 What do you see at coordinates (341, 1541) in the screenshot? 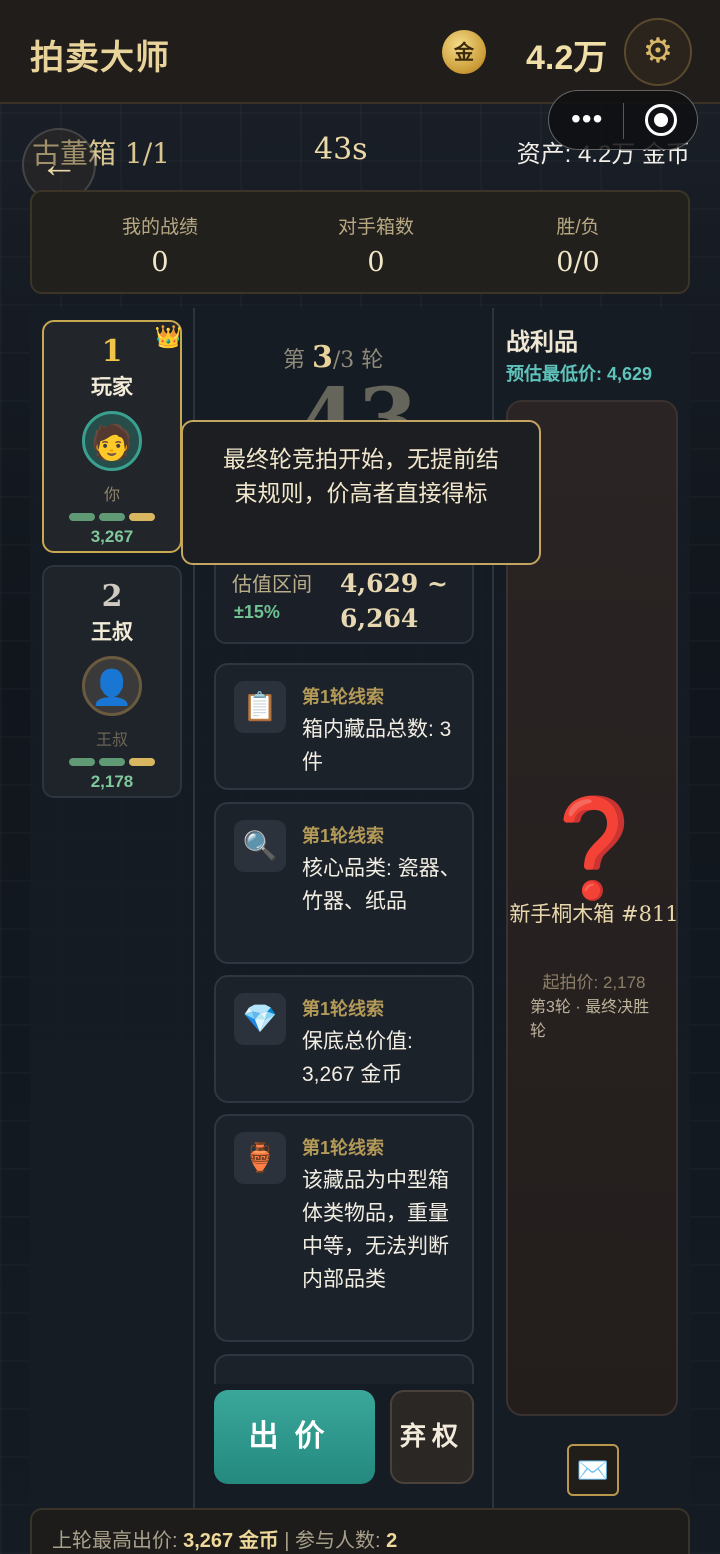
I see `participants-label: 参与人数:` at bounding box center [341, 1541].